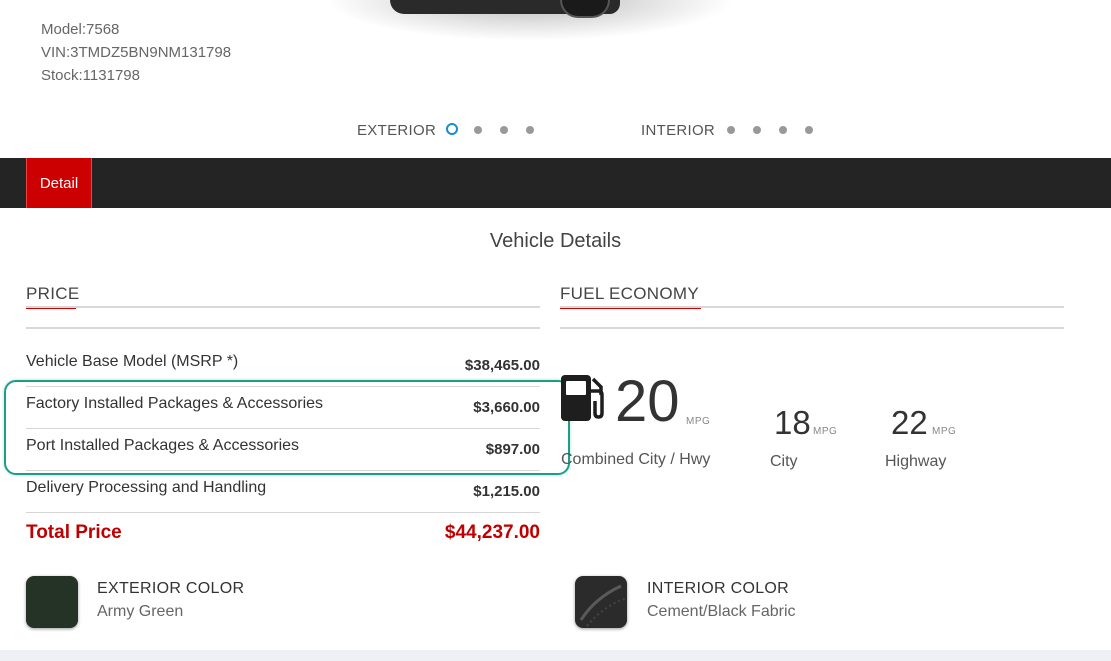 This screenshot has height=661, width=1111. I want to click on city-mpg-unit: MPG, so click(825, 431).